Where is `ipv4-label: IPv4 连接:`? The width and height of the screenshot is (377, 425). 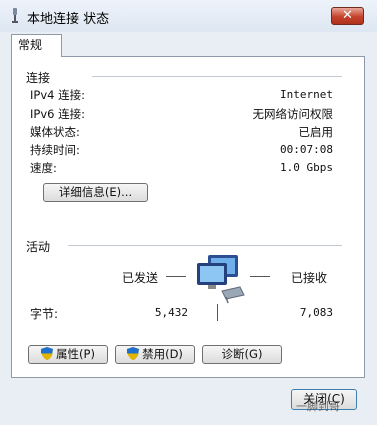
ipv4-label: IPv4 连接: is located at coordinates (57, 95).